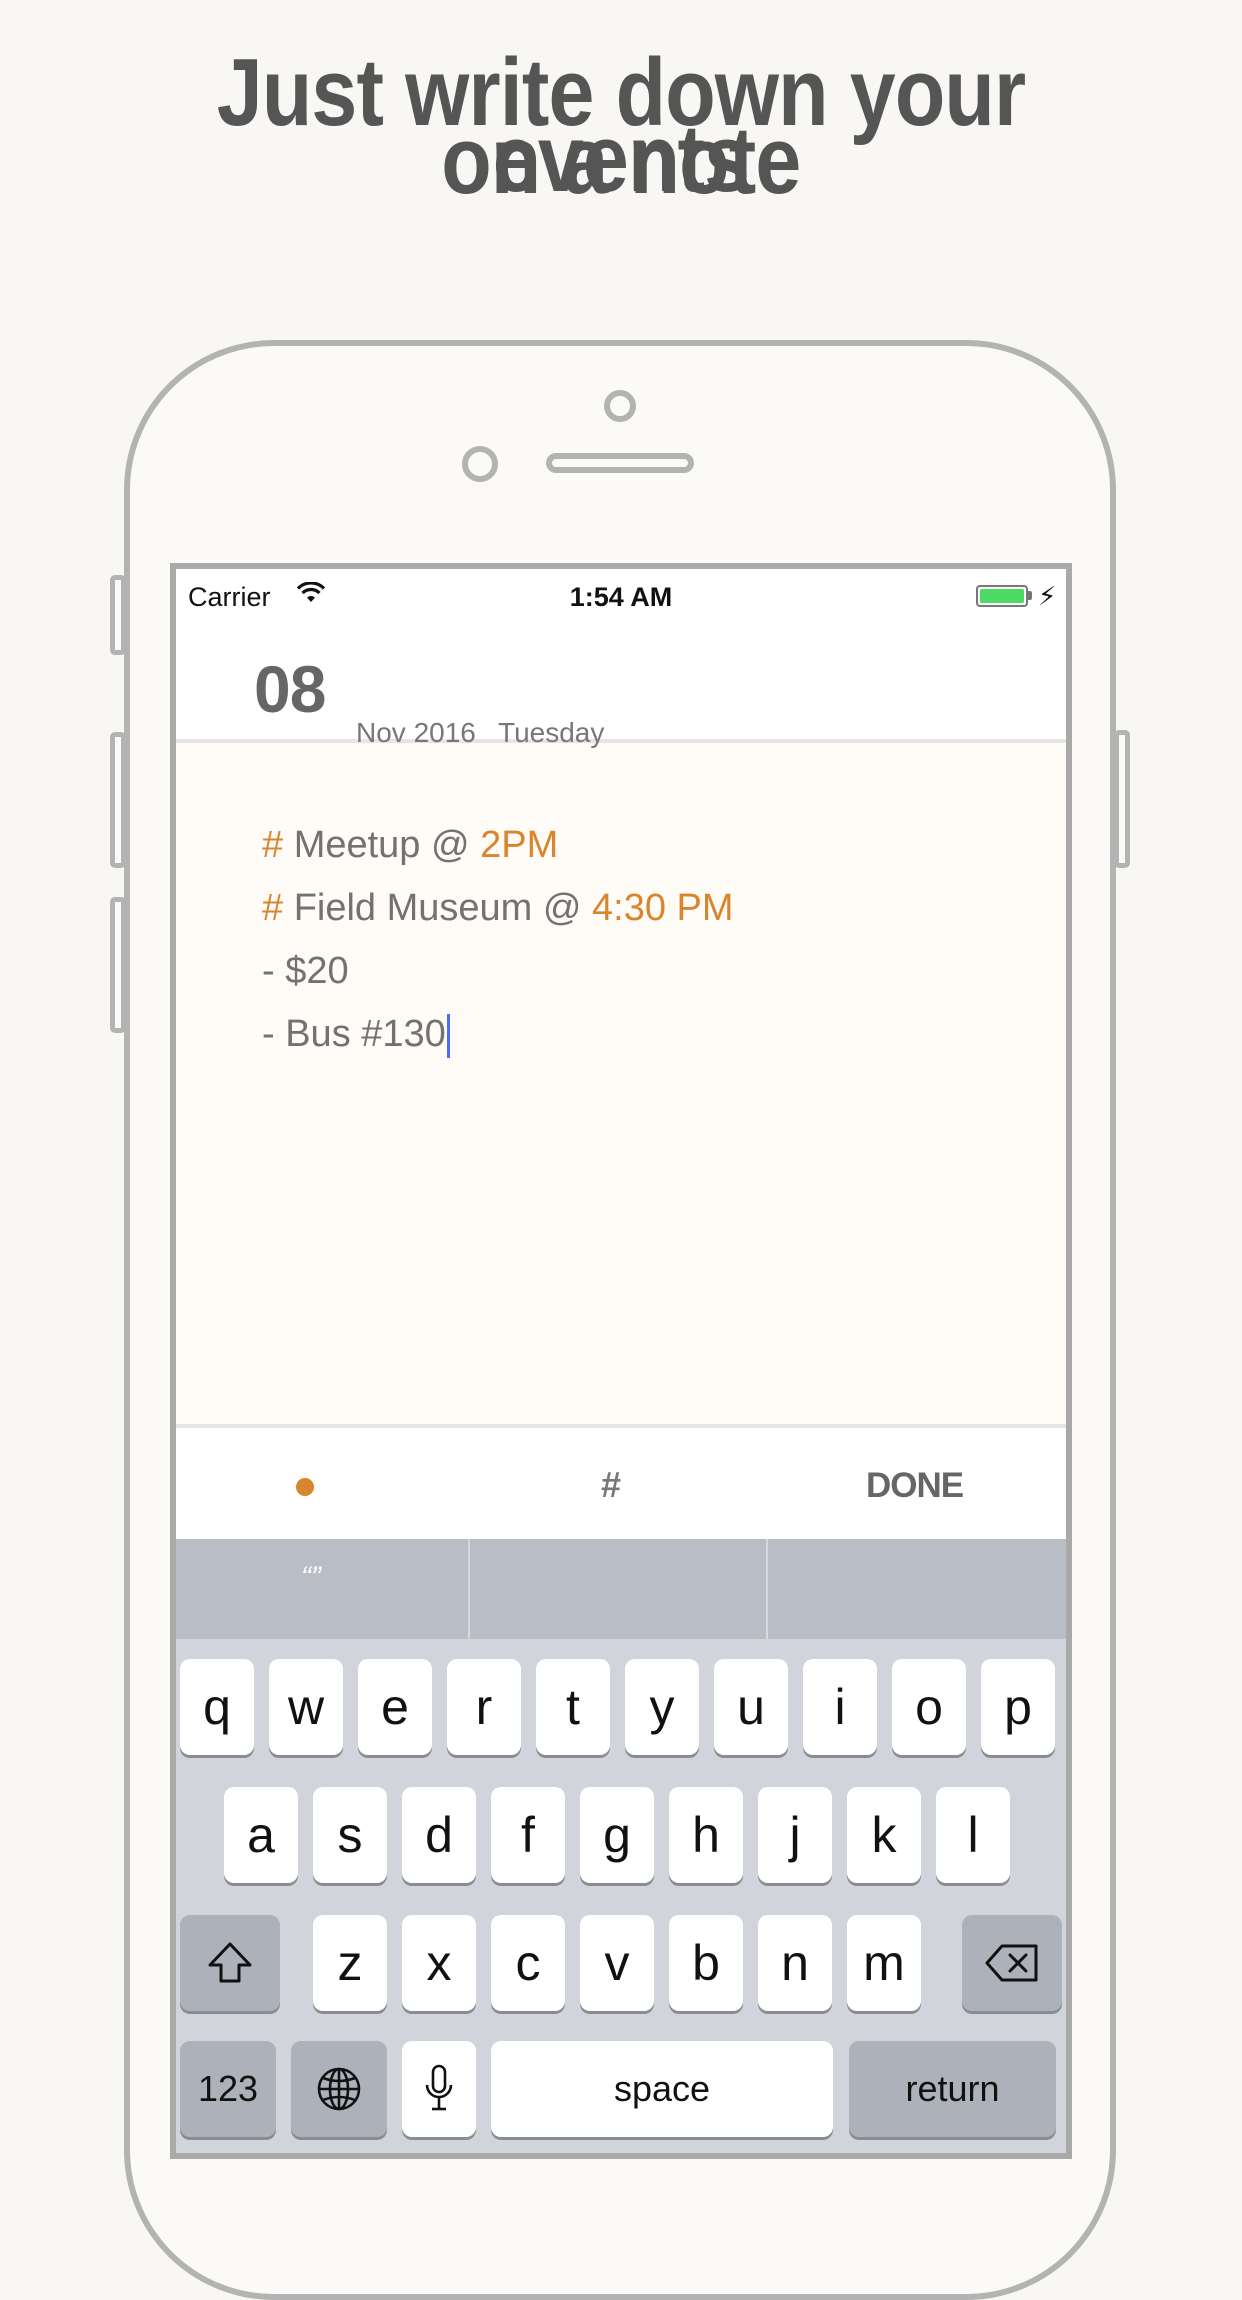  What do you see at coordinates (322, 1589) in the screenshot?
I see `suggestion-cell-1: “”` at bounding box center [322, 1589].